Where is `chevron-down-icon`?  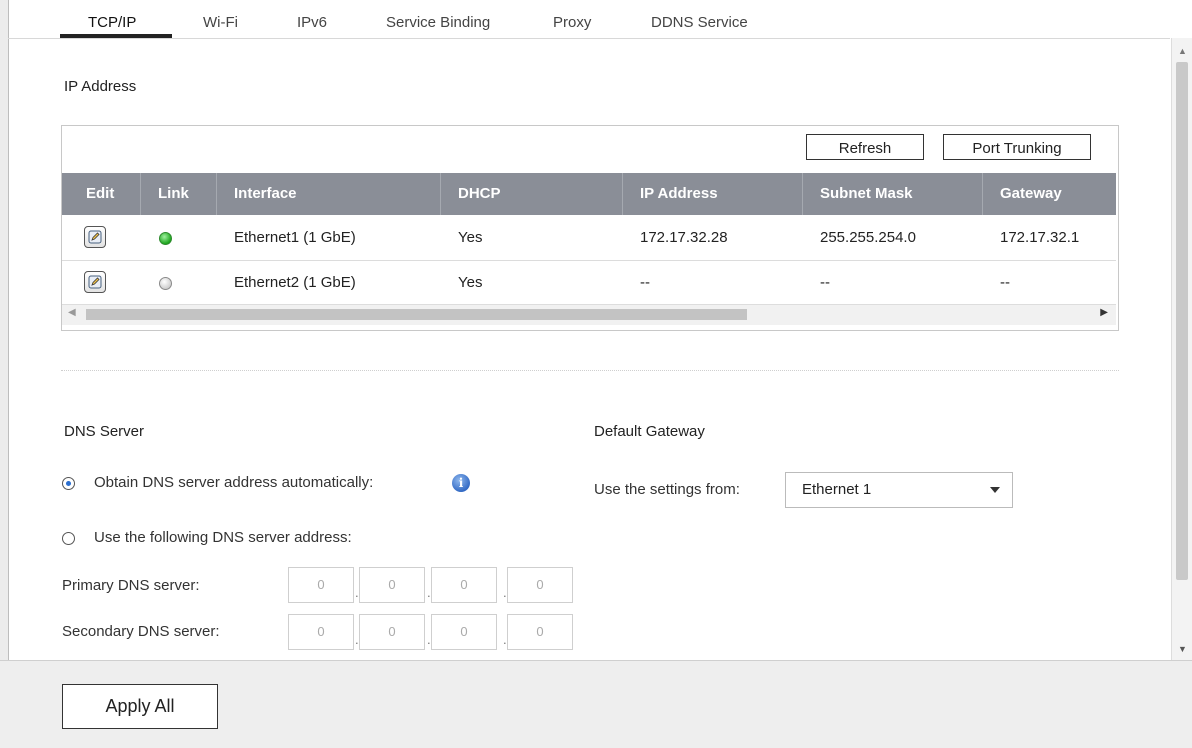 chevron-down-icon is located at coordinates (995, 490).